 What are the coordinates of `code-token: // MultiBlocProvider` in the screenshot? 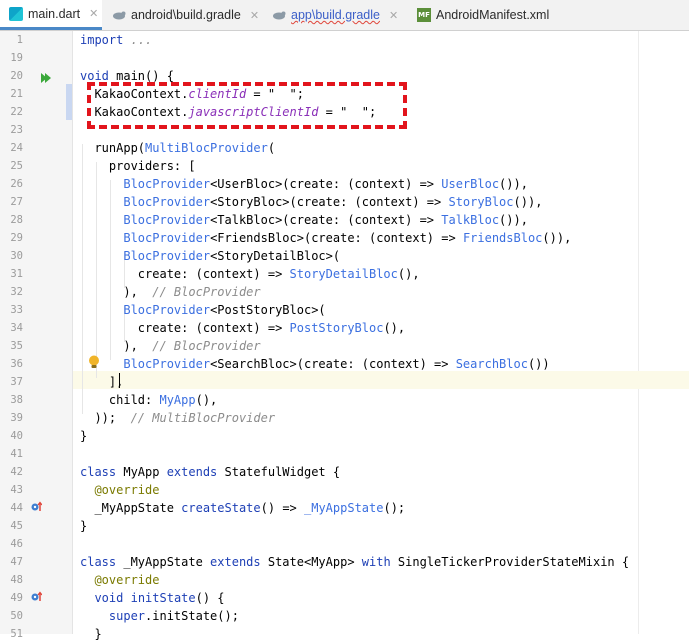 It's located at (203, 418).